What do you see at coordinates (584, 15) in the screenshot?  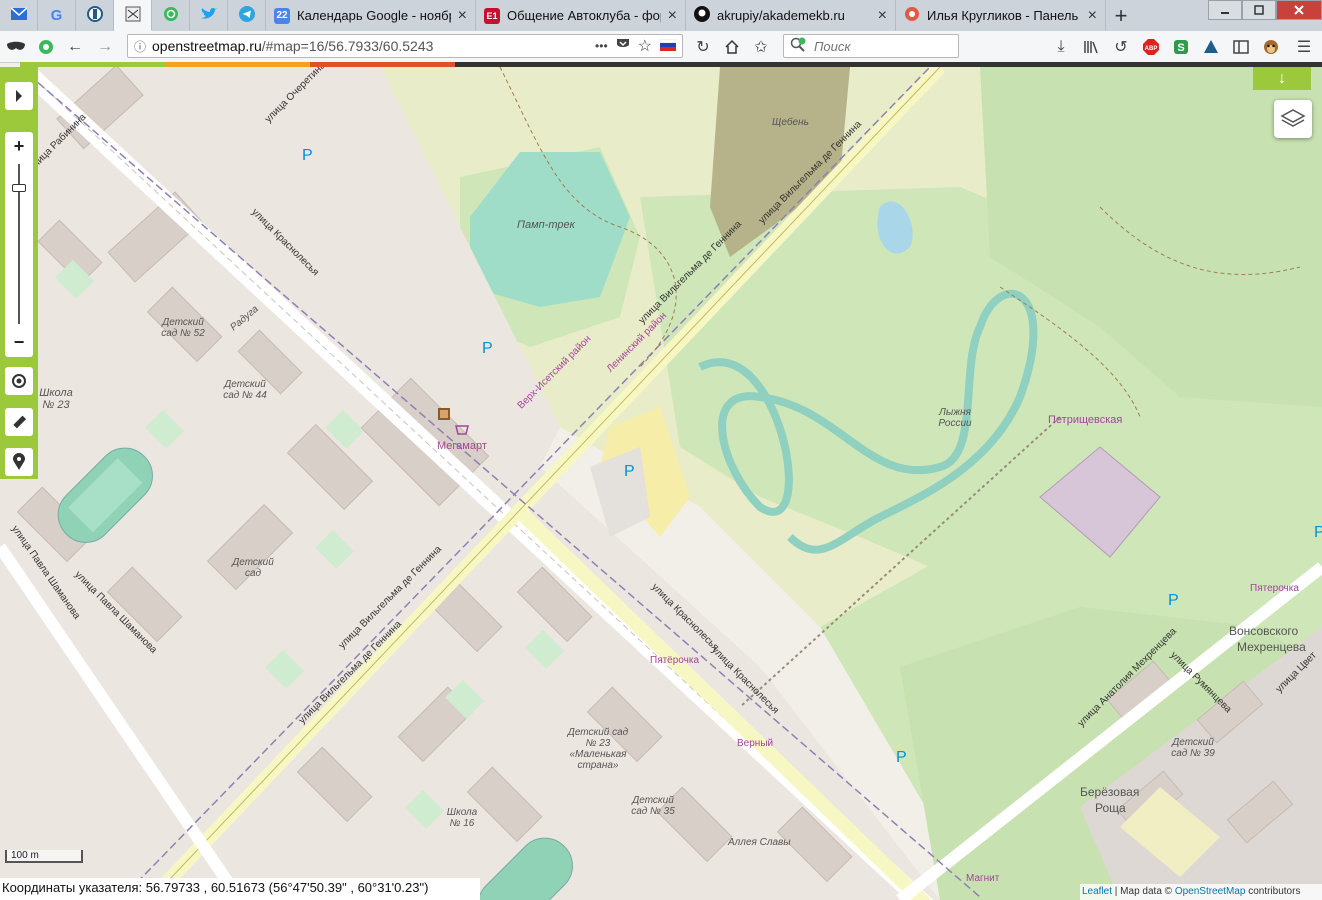 I see `tab-title: Общение Автоклуба - фору` at bounding box center [584, 15].